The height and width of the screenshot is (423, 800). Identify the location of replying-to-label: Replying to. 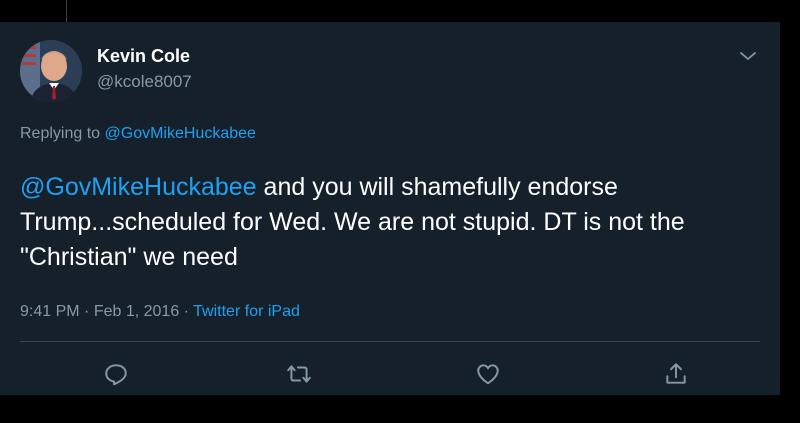
(62, 133).